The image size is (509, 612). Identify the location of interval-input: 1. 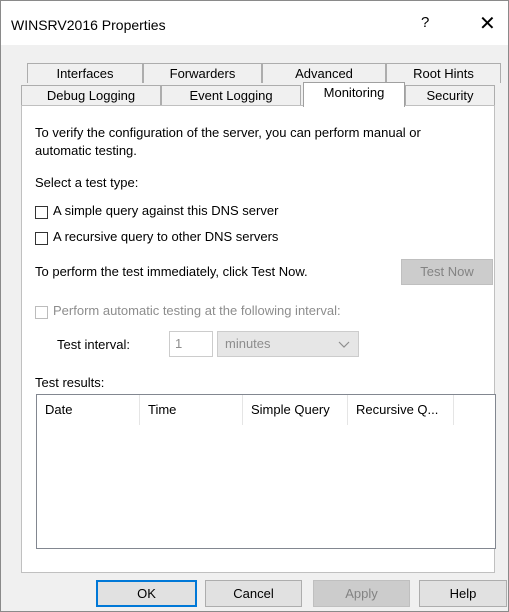
(191, 344).